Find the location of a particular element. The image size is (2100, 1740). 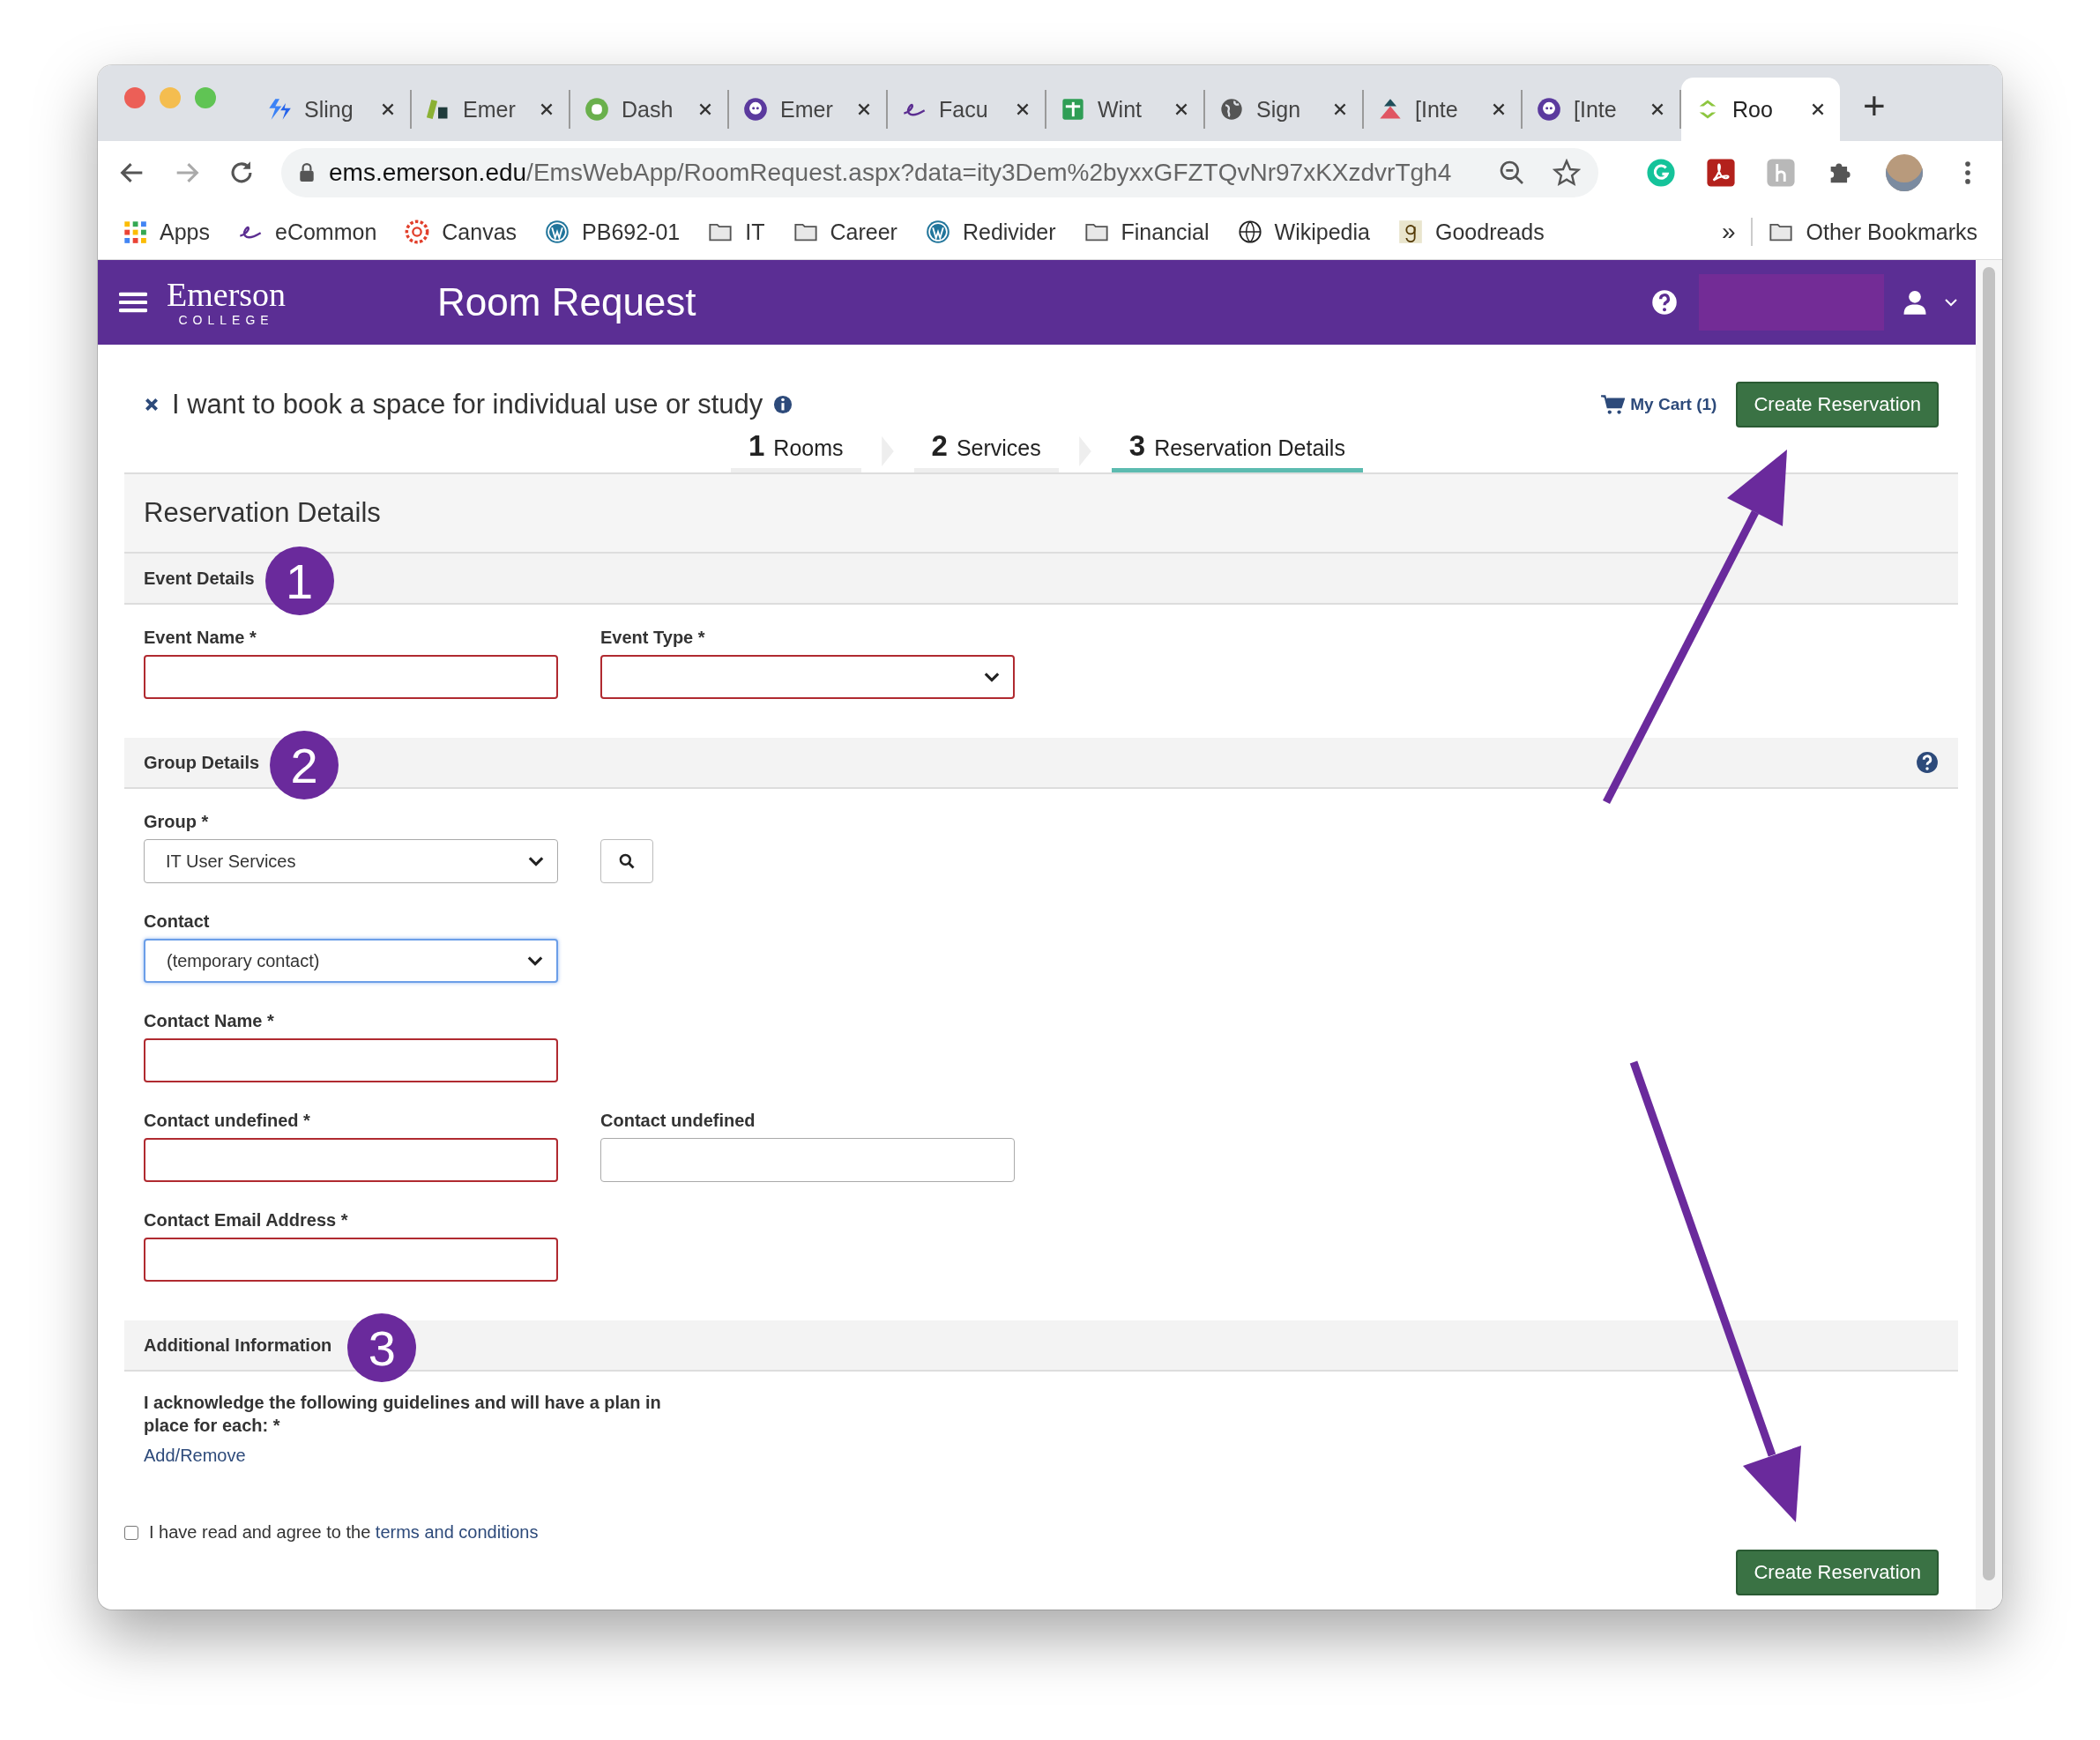

tab-title: Roo is located at coordinates (1753, 109).